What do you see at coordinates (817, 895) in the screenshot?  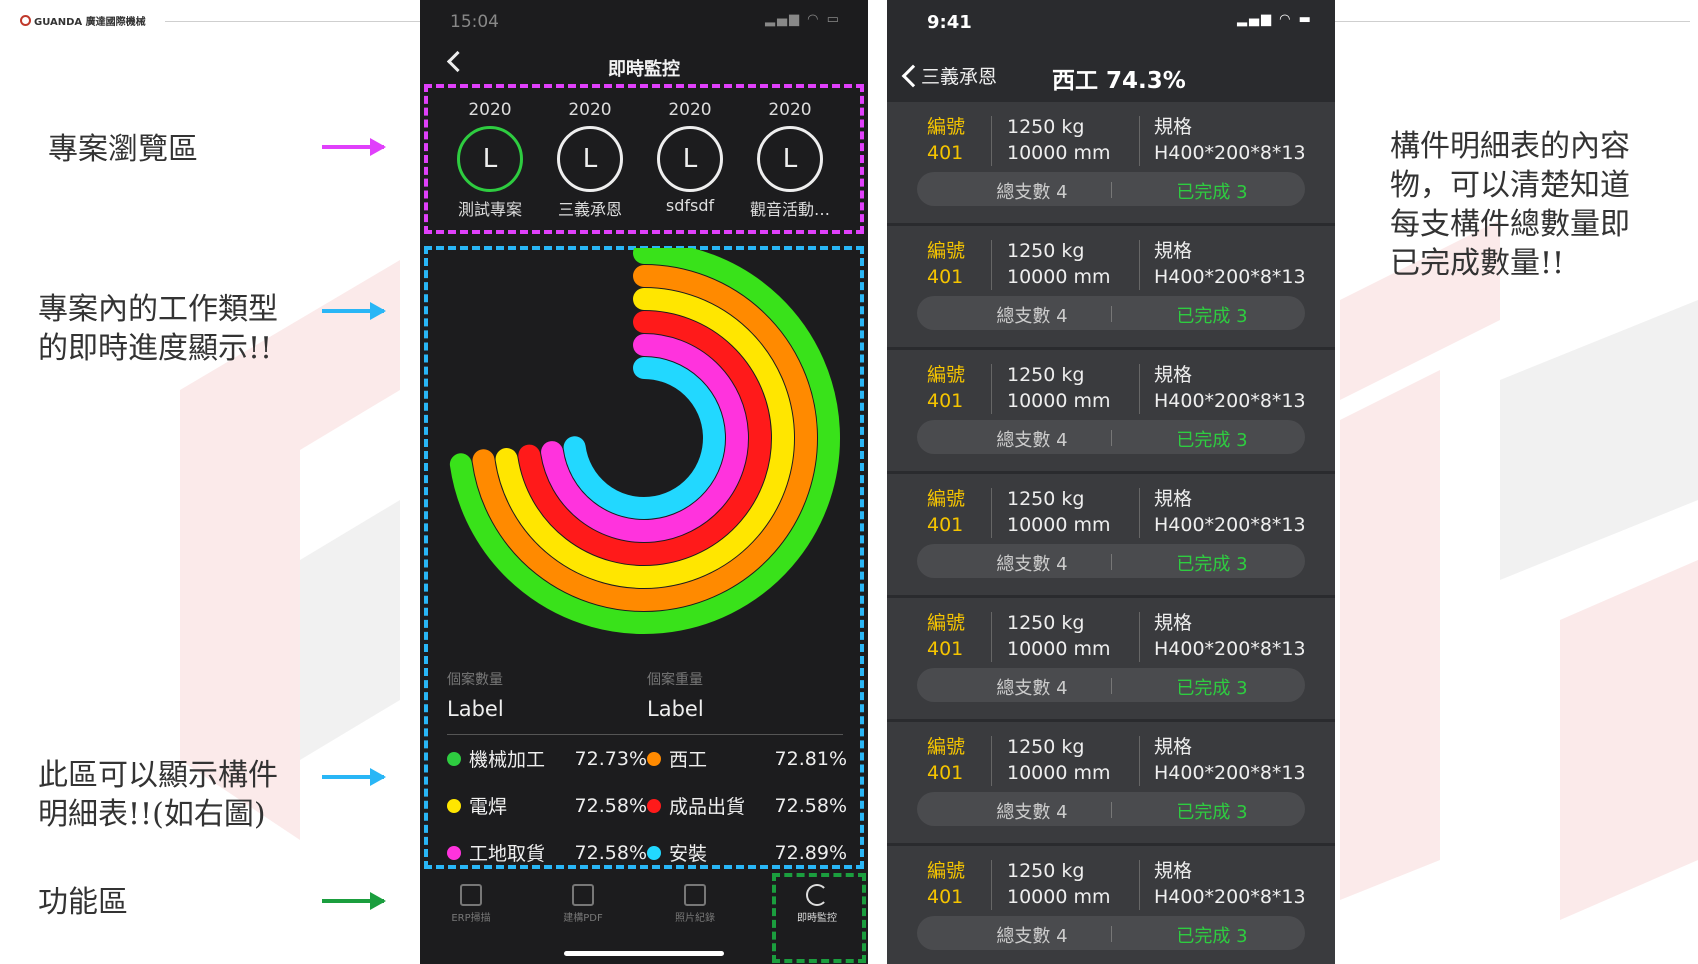 I see `monitor-icon` at bounding box center [817, 895].